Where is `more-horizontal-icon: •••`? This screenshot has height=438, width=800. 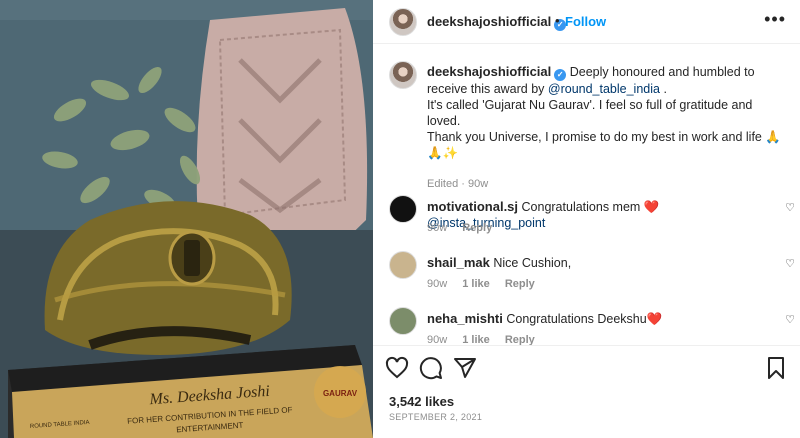 more-horizontal-icon: ••• is located at coordinates (775, 19).